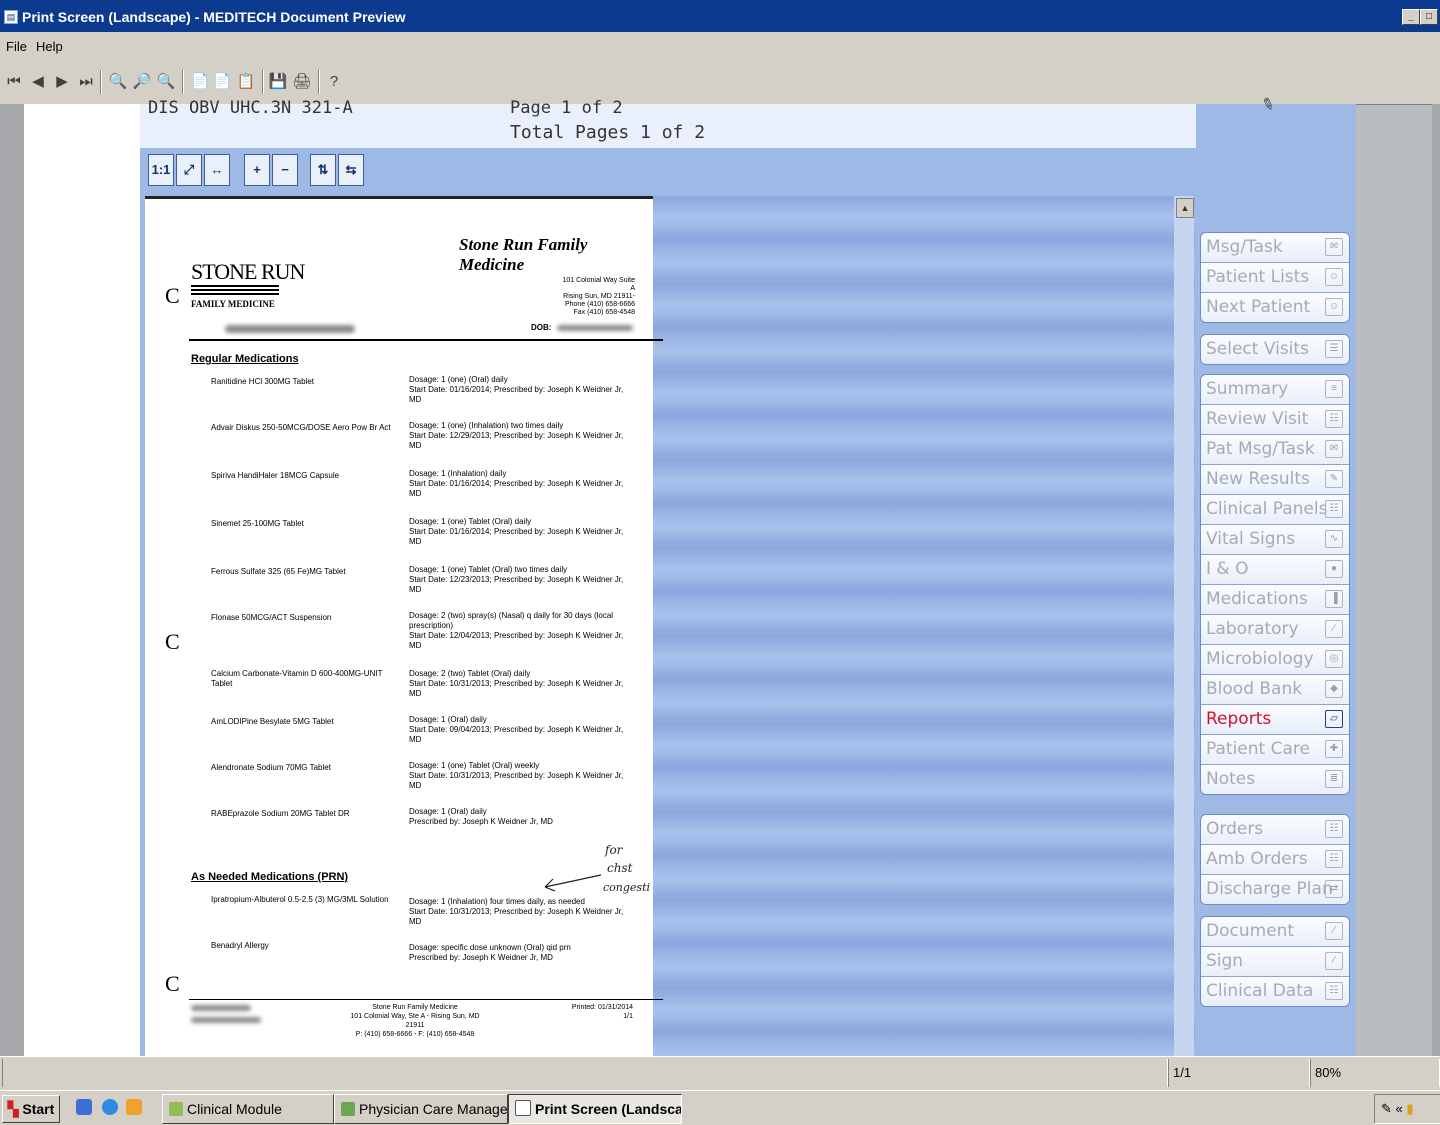 This screenshot has height=1125, width=1440. I want to click on sidebar-item-select-visits: Select Visits ☰, so click(1275, 349).